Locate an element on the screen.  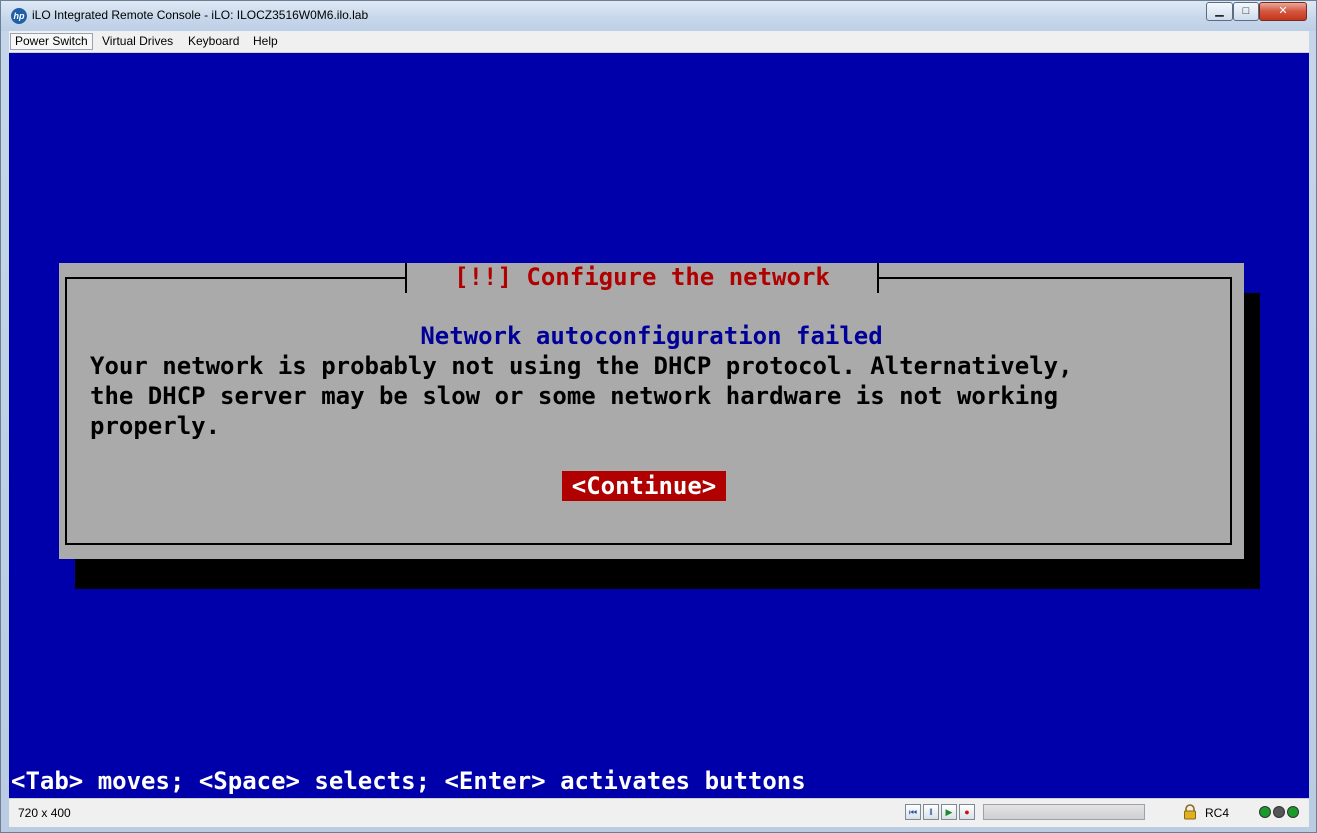
skip-back-button: ⏮ is located at coordinates (913, 812).